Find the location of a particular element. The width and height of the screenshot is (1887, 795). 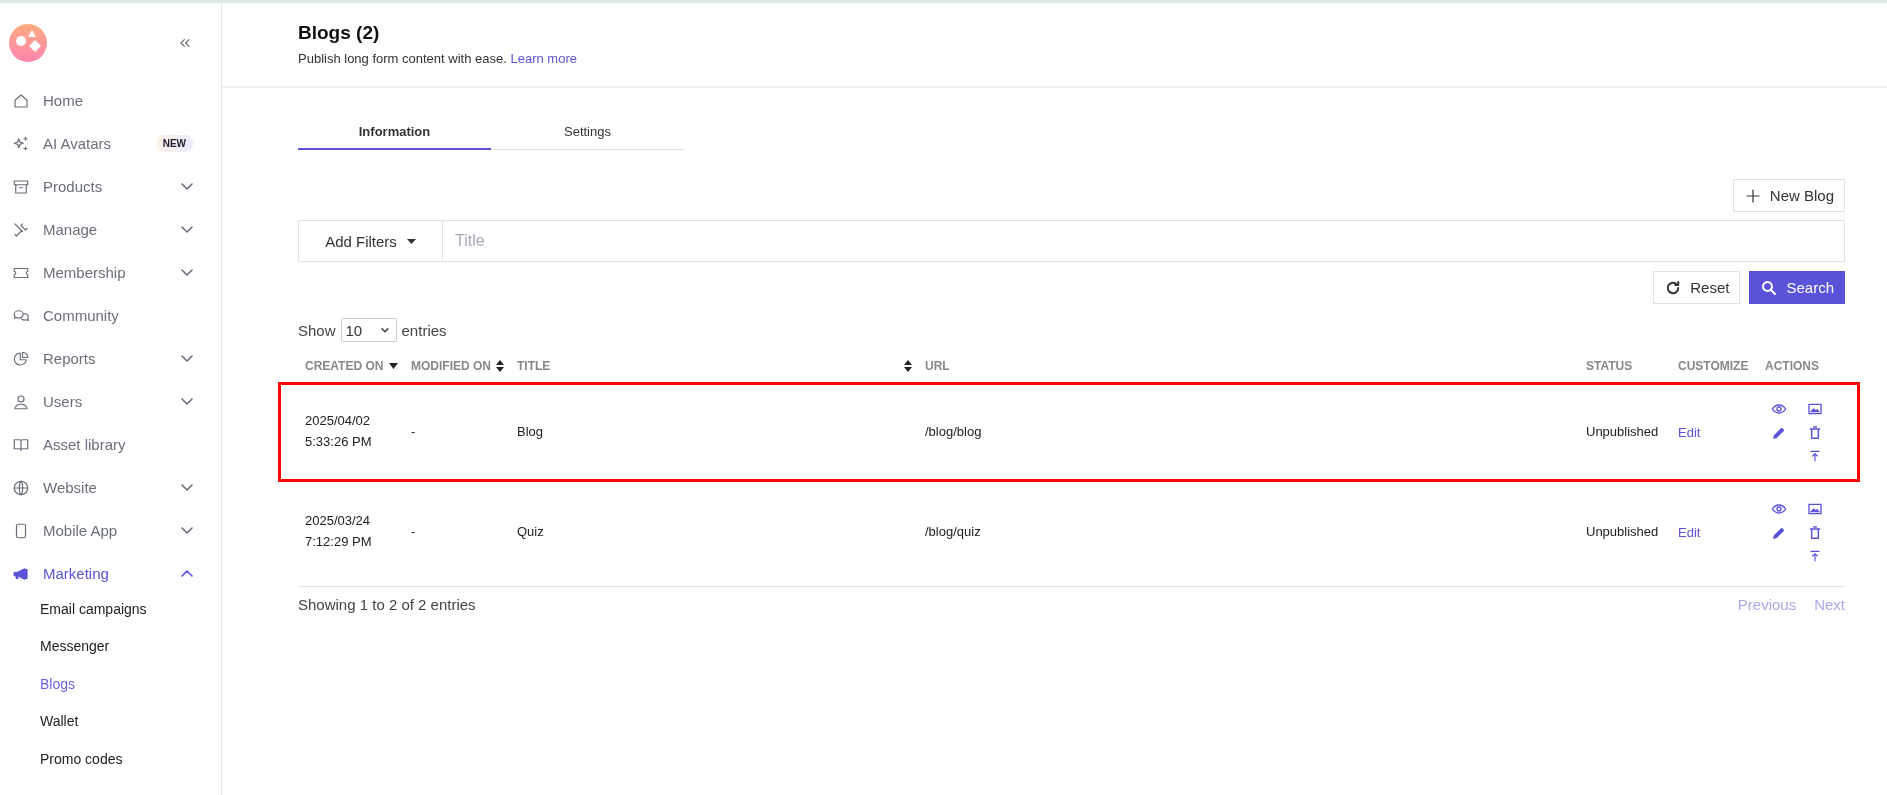

sort-descending-icon is located at coordinates (393, 366).